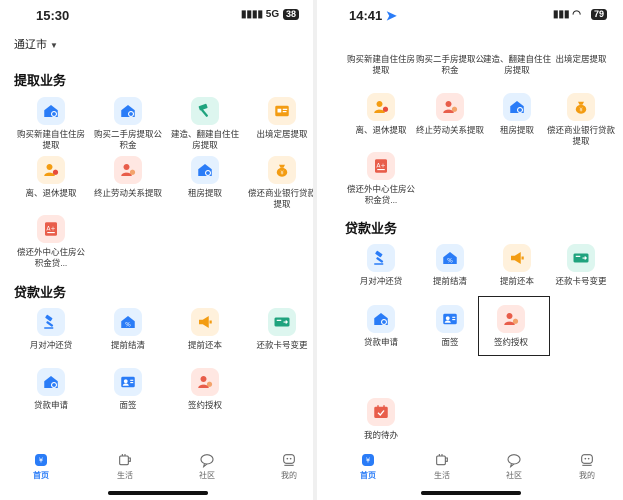 The width and height of the screenshot is (623, 500). What do you see at coordinates (442, 460) in the screenshot?
I see `cup-icon` at bounding box center [442, 460].